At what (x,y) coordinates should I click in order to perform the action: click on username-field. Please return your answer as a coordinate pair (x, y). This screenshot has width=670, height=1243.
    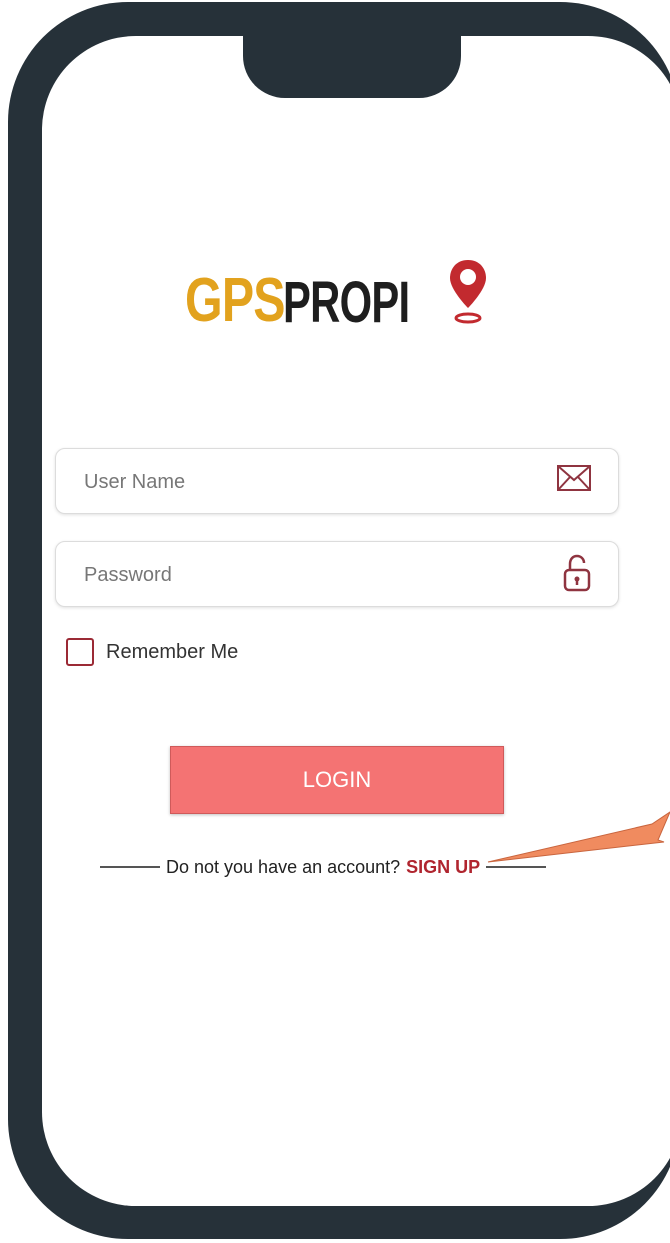
    Looking at the image, I should click on (337, 481).